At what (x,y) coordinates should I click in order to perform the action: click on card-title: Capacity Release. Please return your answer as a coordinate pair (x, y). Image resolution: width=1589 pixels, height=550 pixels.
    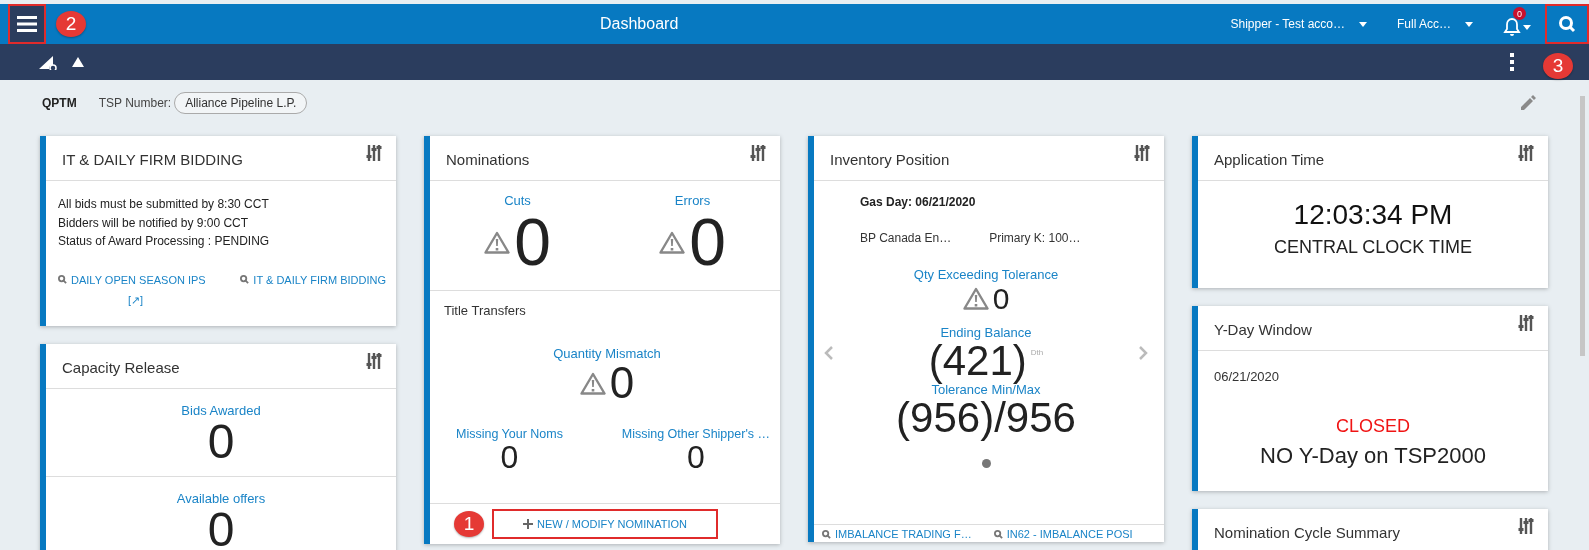
    Looking at the image, I should click on (121, 367).